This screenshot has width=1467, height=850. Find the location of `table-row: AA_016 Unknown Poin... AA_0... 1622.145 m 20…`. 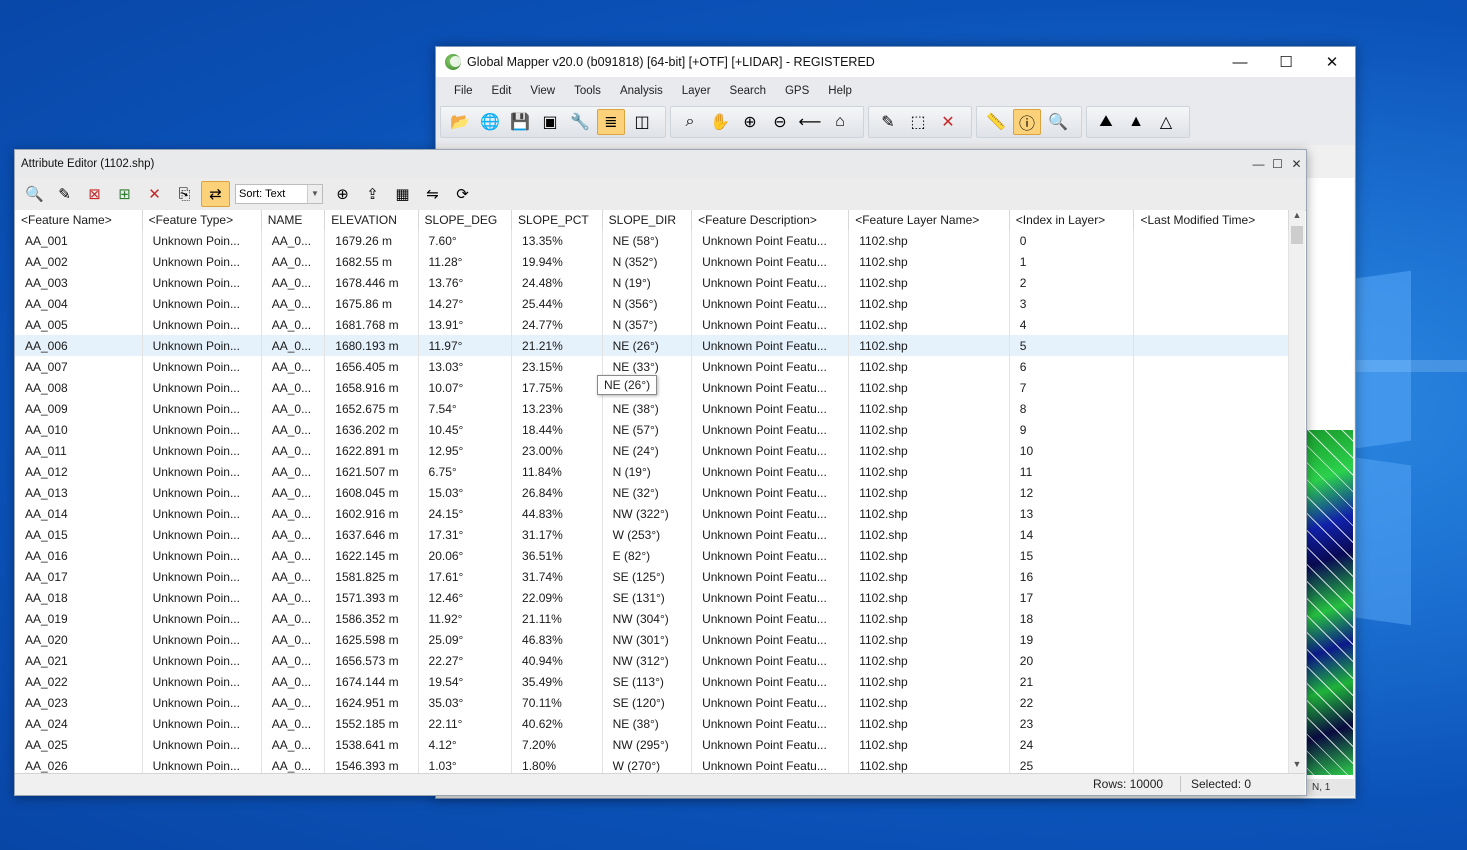

table-row: AA_016 Unknown Poin... AA_0... 1622.145 m 20… is located at coordinates (652, 555).